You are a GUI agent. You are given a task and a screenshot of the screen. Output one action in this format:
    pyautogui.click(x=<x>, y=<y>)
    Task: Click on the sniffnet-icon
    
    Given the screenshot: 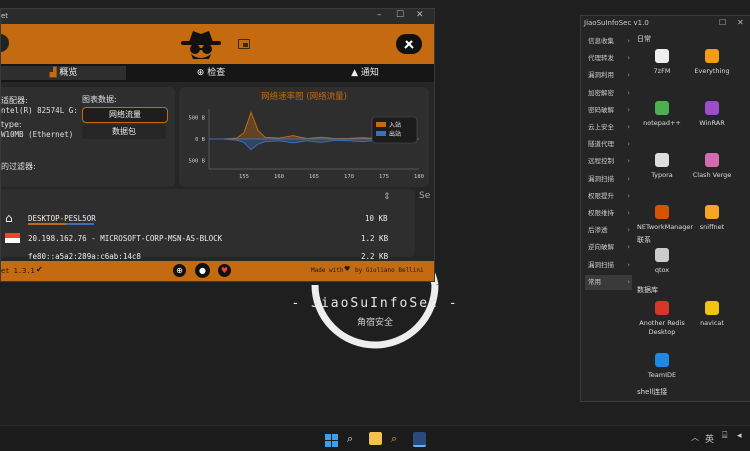 What is the action you would take?
    pyautogui.click(x=712, y=212)
    